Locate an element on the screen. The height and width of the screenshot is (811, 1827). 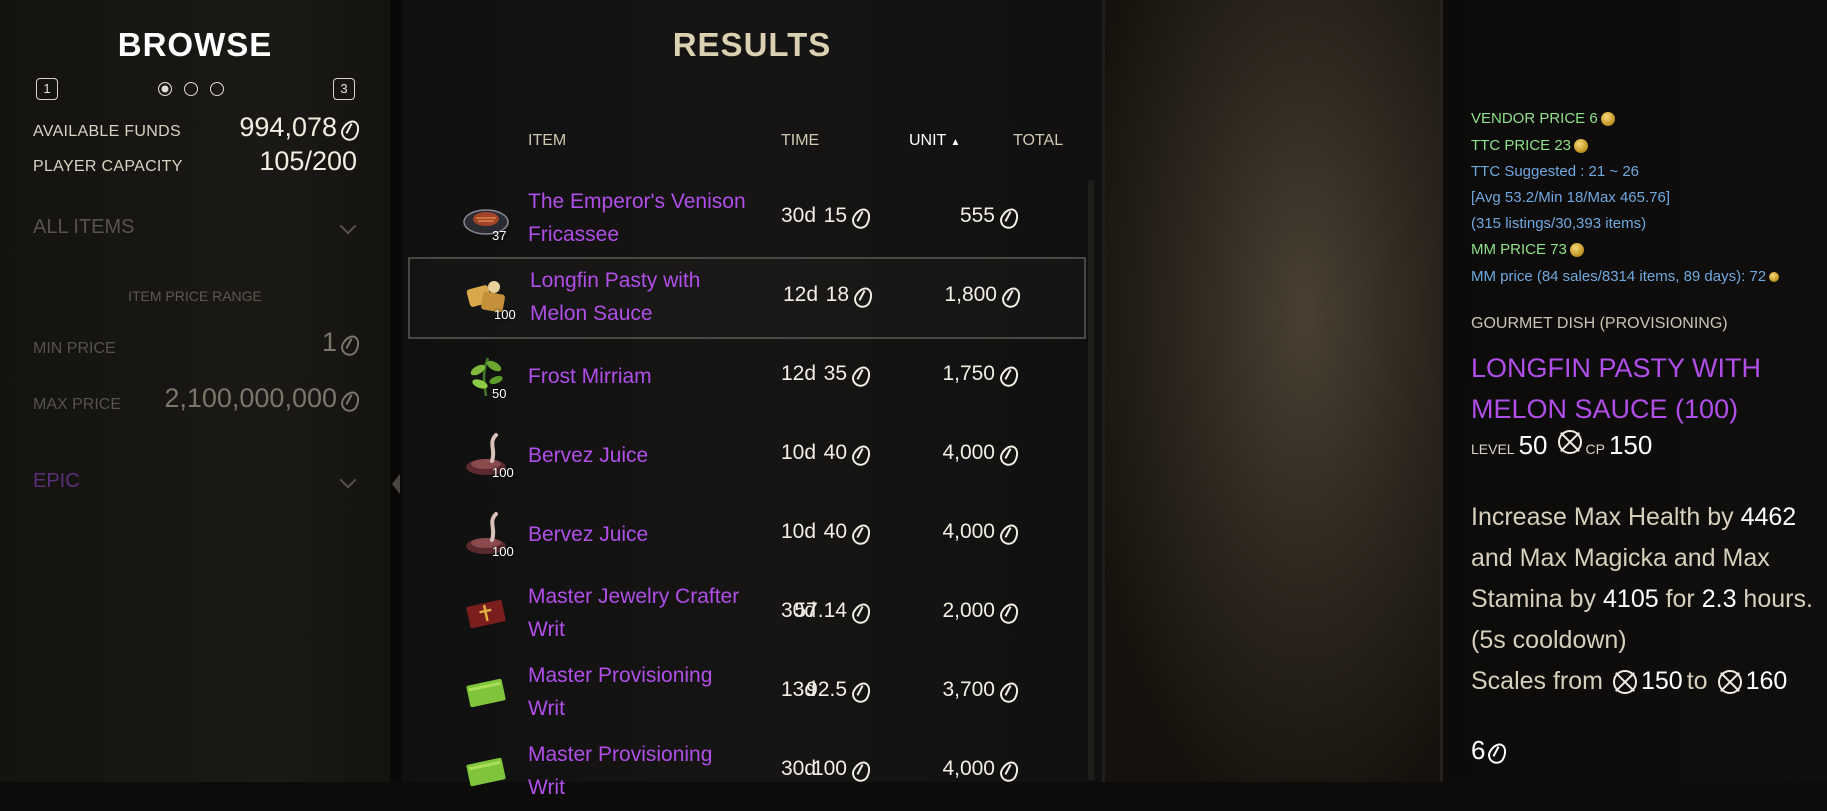
column-header-item: ITEM is located at coordinates (547, 141).